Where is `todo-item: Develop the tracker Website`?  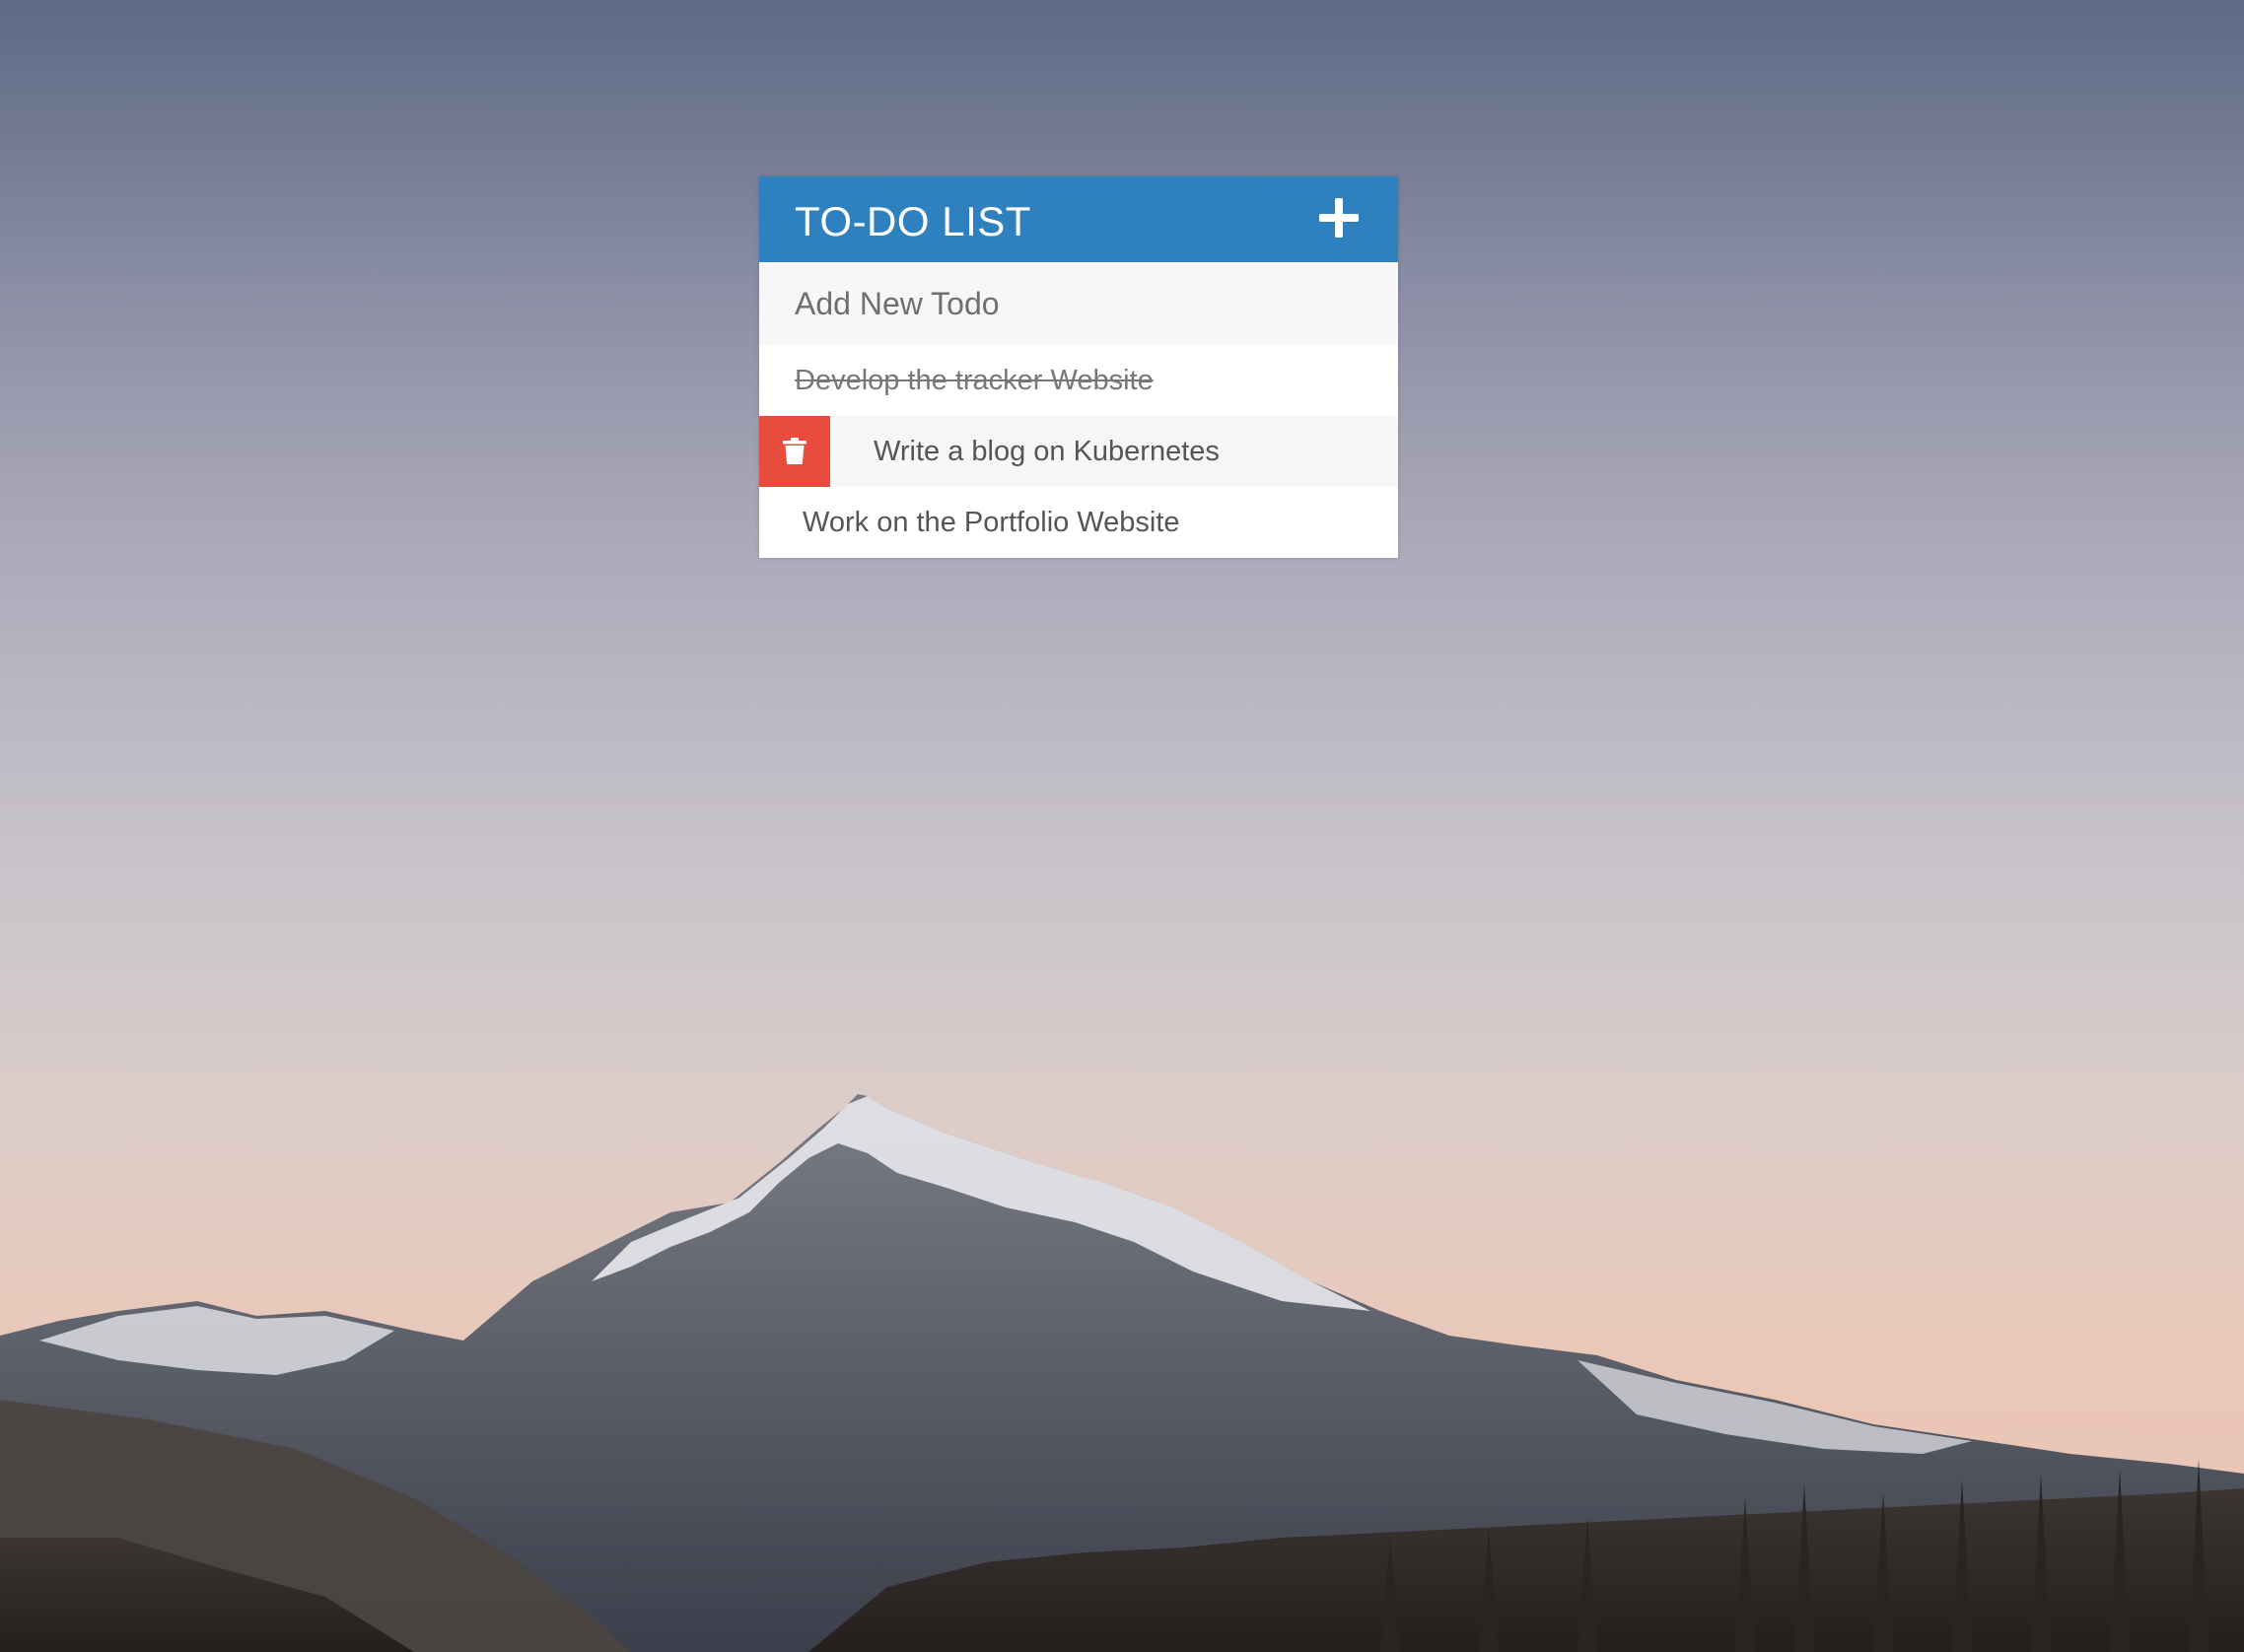
todo-item: Develop the tracker Website is located at coordinates (1078, 380).